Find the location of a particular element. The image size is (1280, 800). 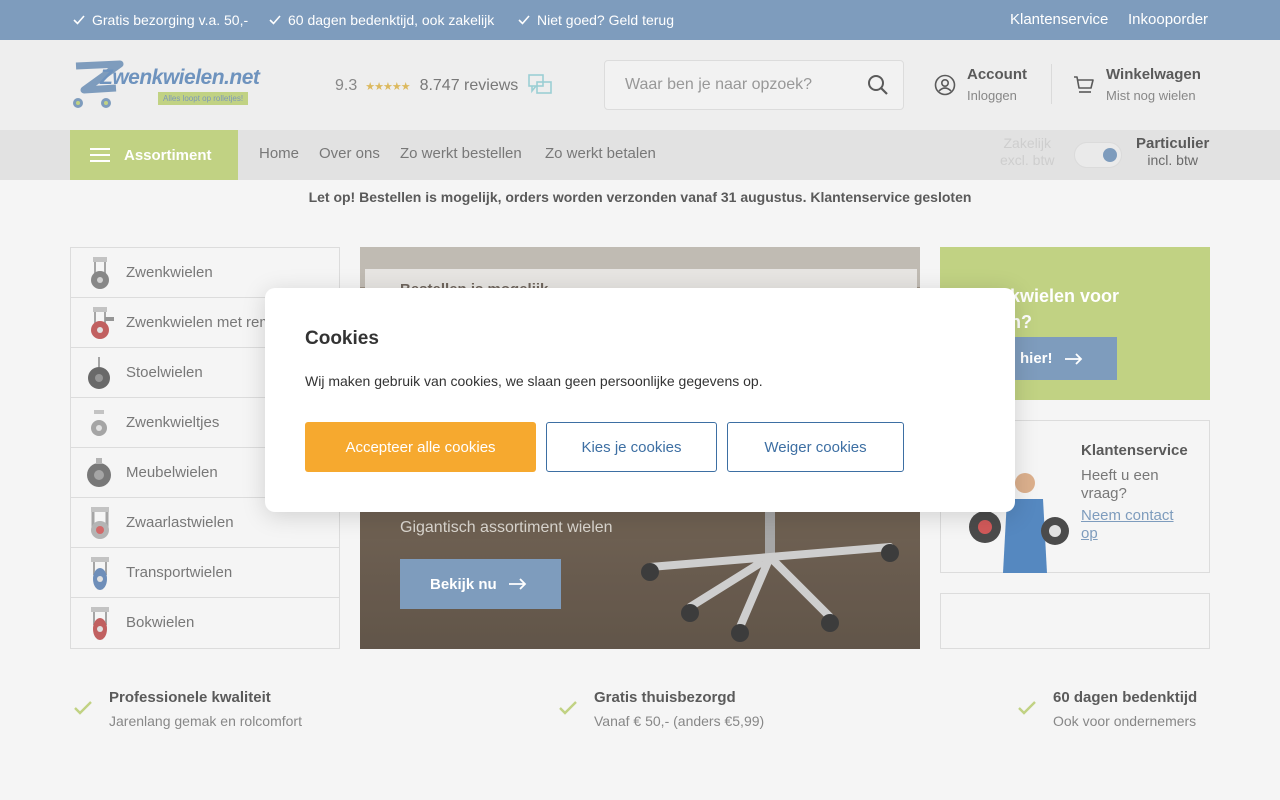

accept-all-cookies-button: Accepteer alle cookies is located at coordinates (420, 447).